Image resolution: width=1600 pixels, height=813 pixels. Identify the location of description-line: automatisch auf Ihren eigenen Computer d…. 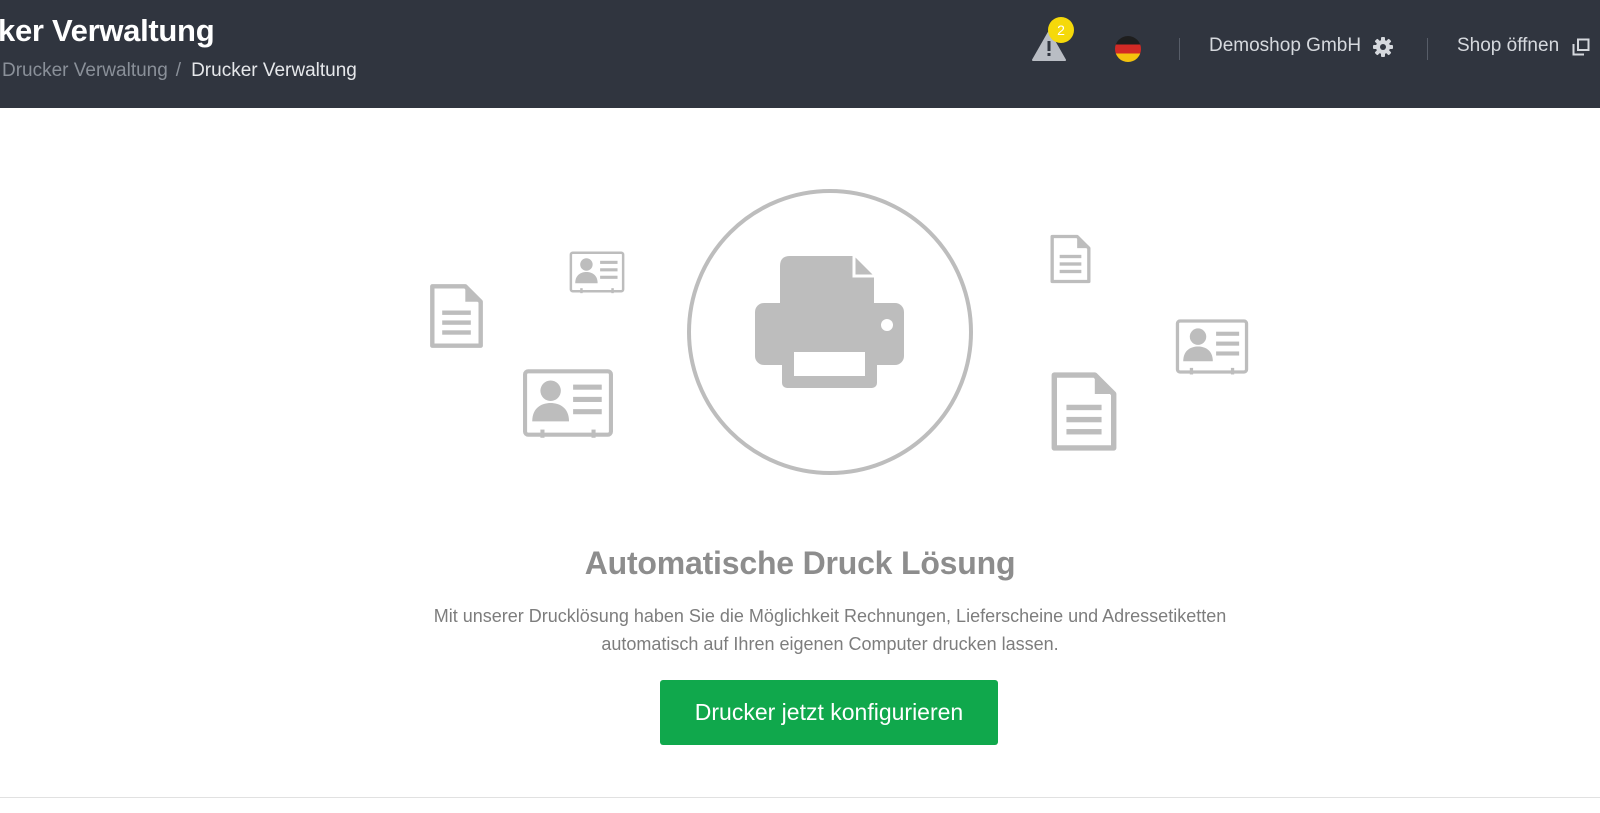
(830, 644).